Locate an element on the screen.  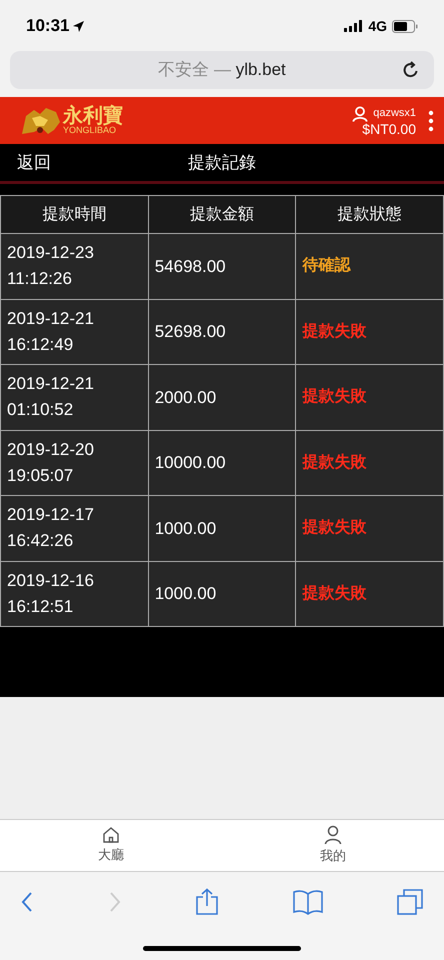
clock-time: 10:31 is located at coordinates (48, 26).